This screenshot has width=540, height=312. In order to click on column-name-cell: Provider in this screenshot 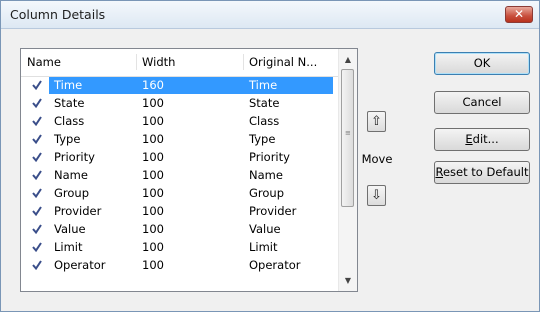, I will do `click(78, 211)`.